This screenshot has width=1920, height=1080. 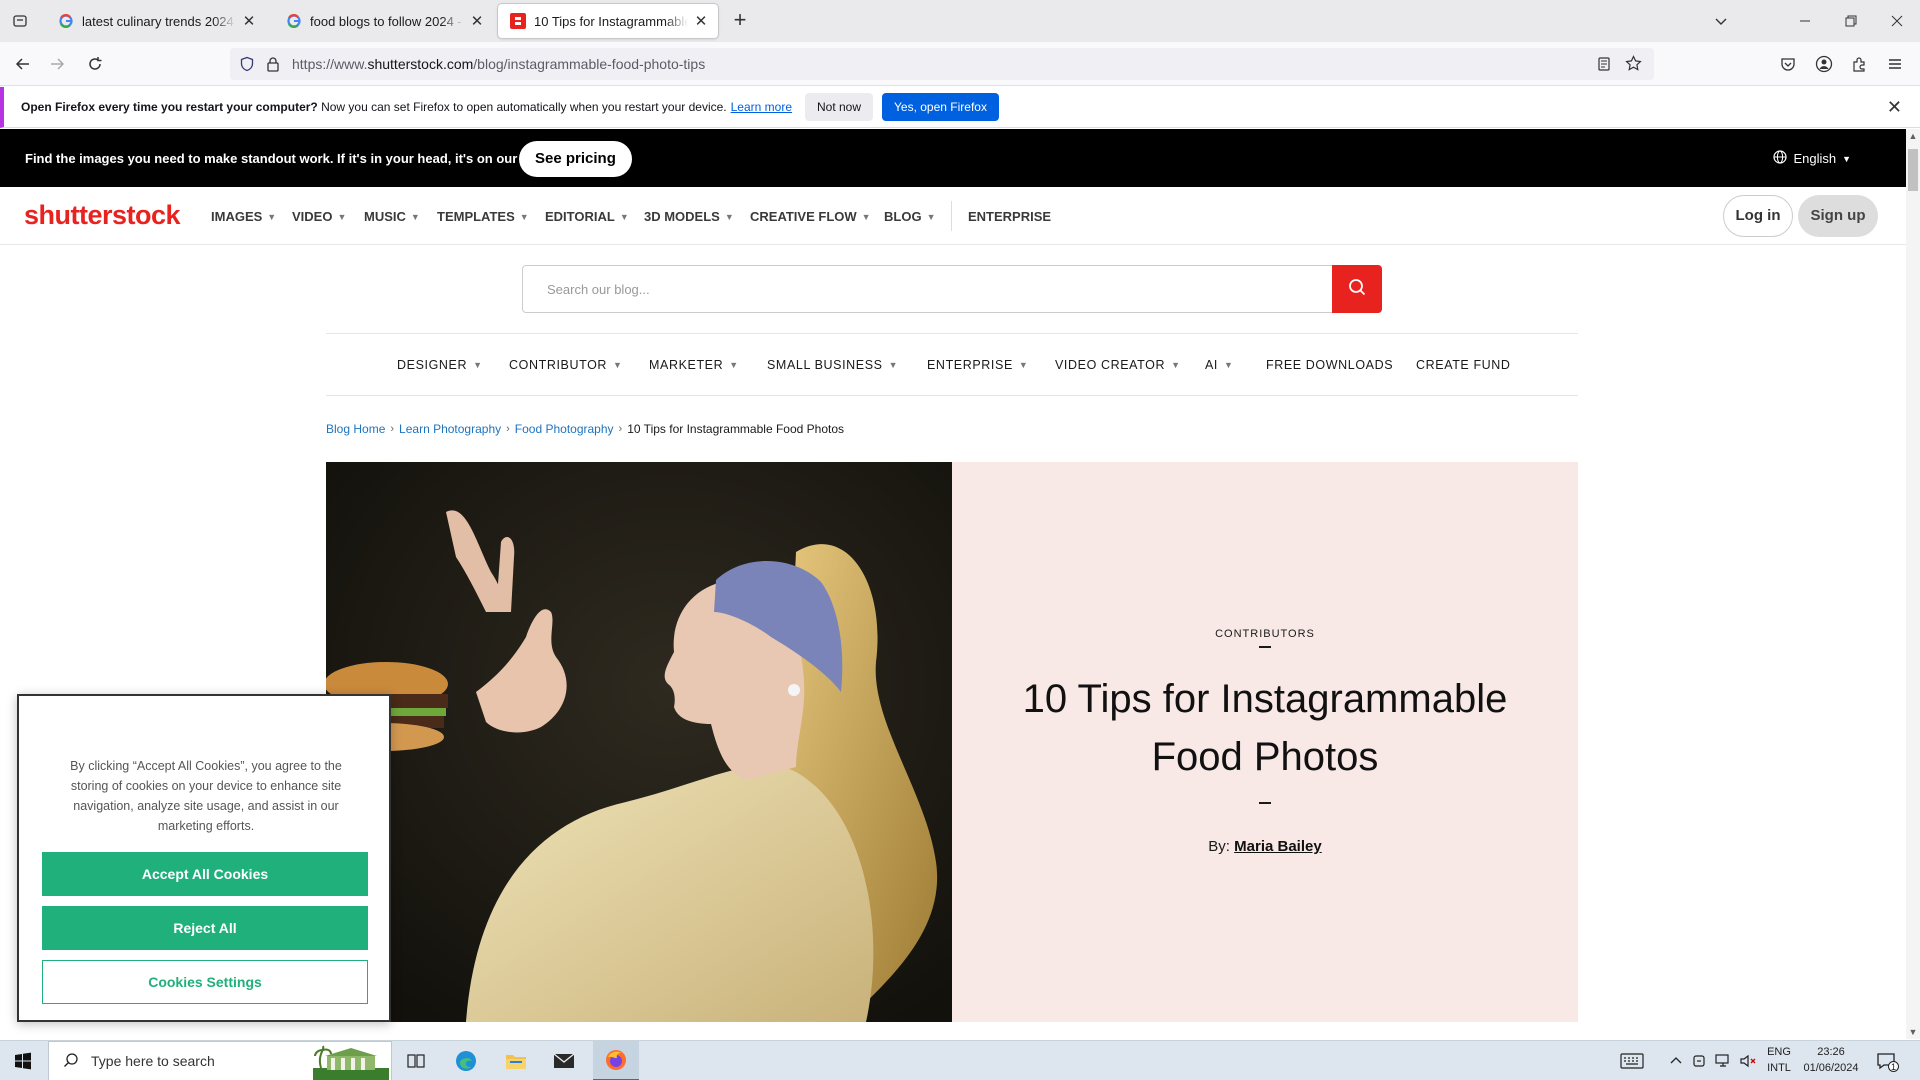 I want to click on byline: By: Maria Bailey, so click(x=1265, y=846).